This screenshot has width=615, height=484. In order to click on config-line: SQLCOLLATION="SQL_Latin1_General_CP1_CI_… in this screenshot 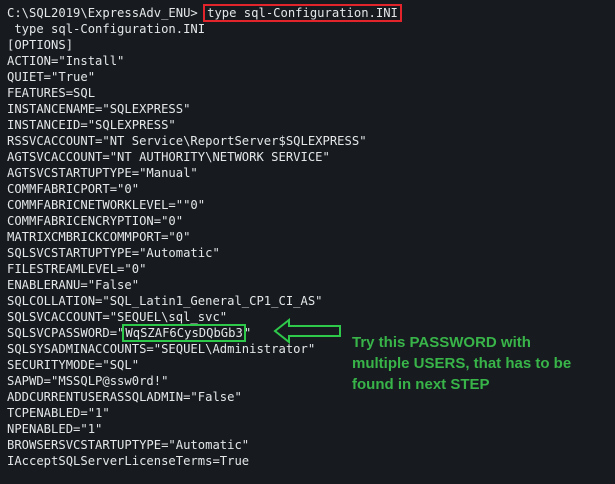, I will do `click(165, 301)`.